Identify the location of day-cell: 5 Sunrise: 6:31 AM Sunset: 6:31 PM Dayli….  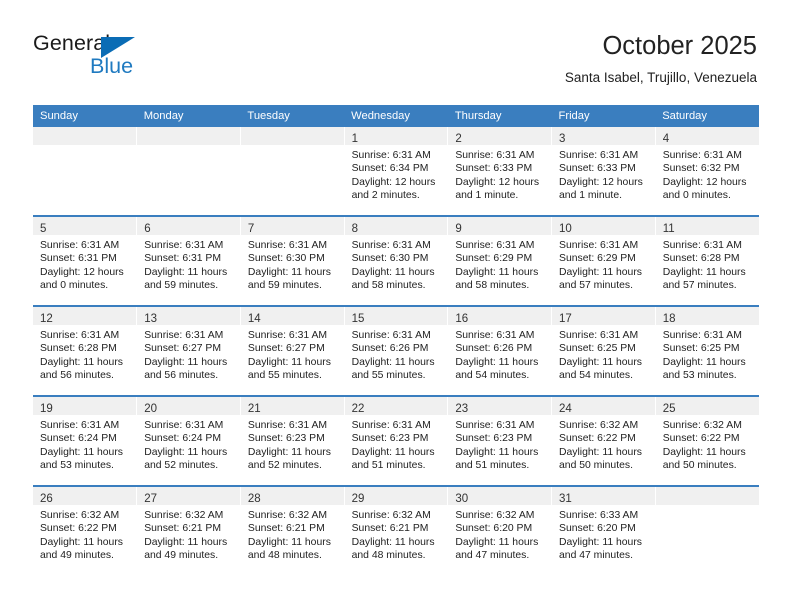
(85, 260).